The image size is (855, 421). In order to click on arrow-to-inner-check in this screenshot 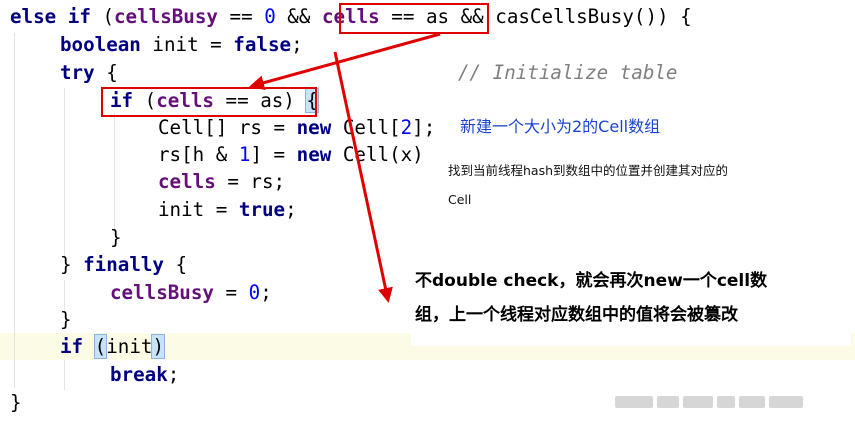, I will do `click(345, 61)`.